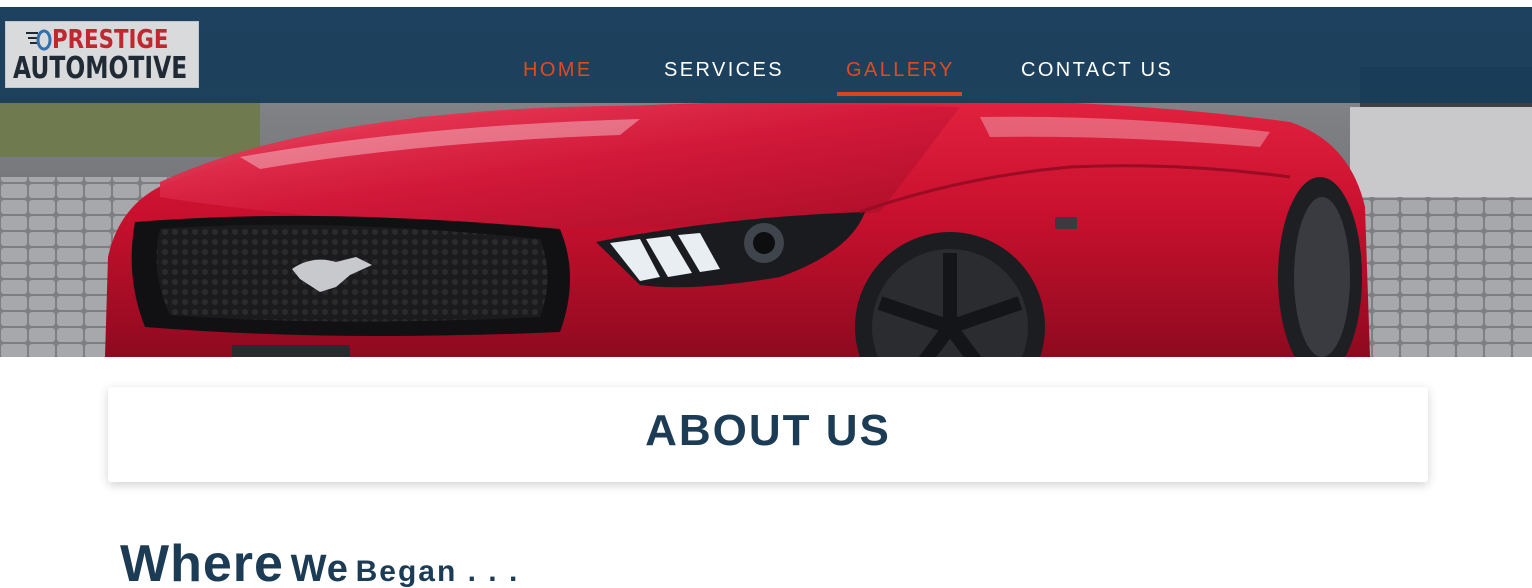 The width and height of the screenshot is (1532, 588). What do you see at coordinates (202, 561) in the screenshot?
I see `heading-word-where: Where` at bounding box center [202, 561].